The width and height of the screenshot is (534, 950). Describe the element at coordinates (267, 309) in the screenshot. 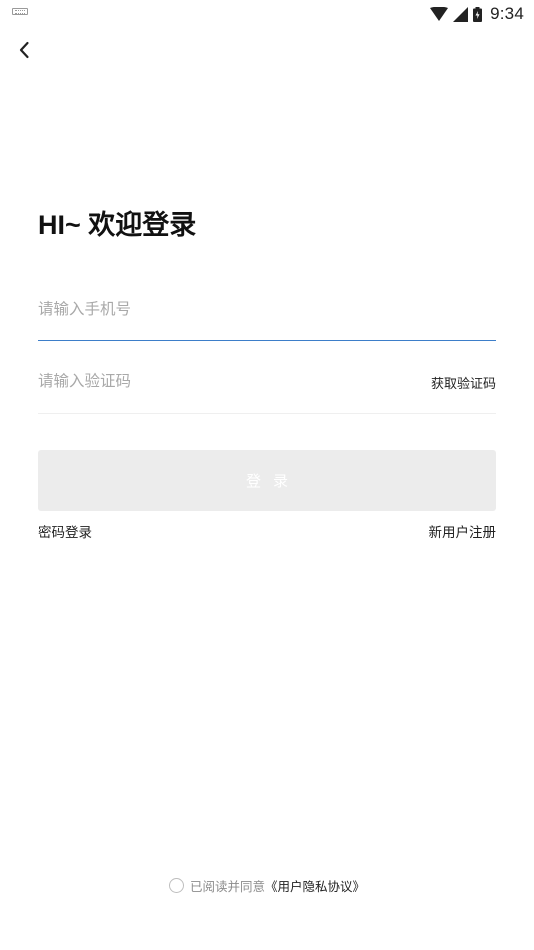

I see `phone-input` at that location.